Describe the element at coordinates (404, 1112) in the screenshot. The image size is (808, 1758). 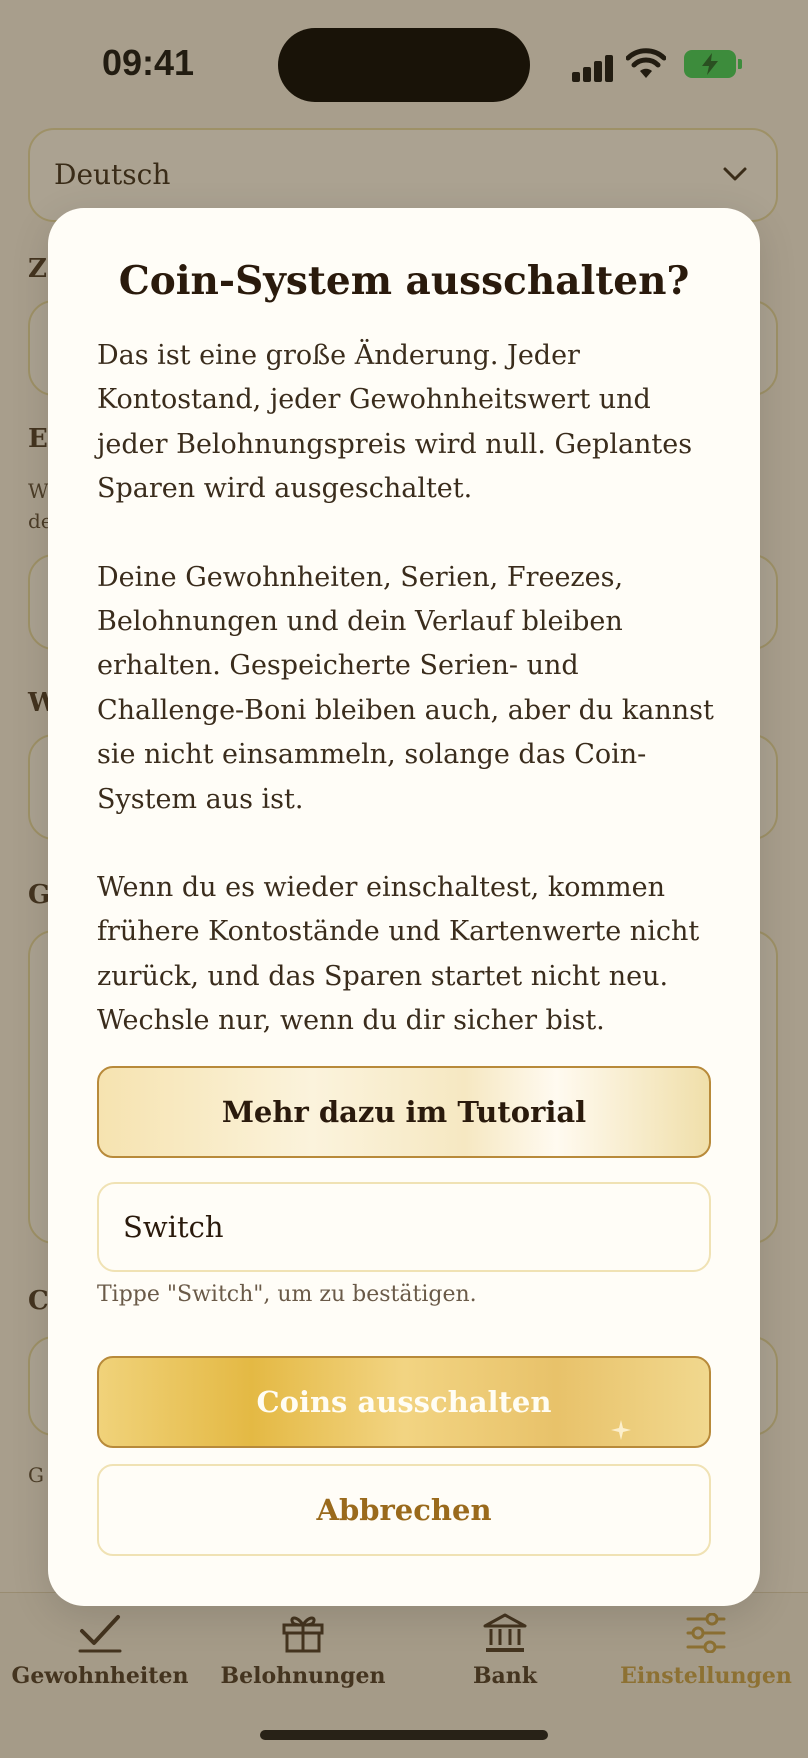
I see `tutorial-button: Mehr dazu im Tutorial` at that location.